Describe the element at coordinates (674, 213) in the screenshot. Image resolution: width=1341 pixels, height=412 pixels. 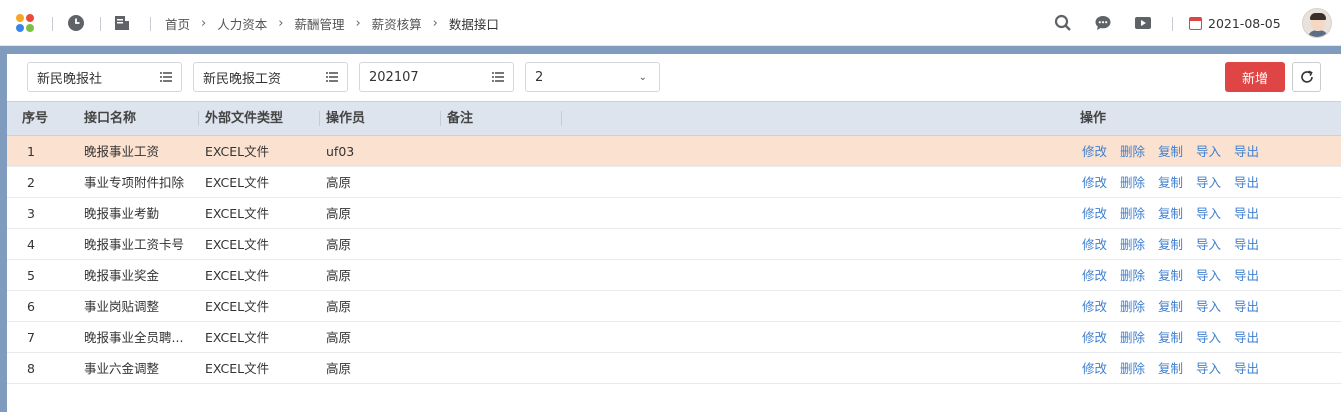
I see `table-row: 3 晚报事业考勤 EXCEL文件 高原 修改 删除 复制 导入 导出` at that location.